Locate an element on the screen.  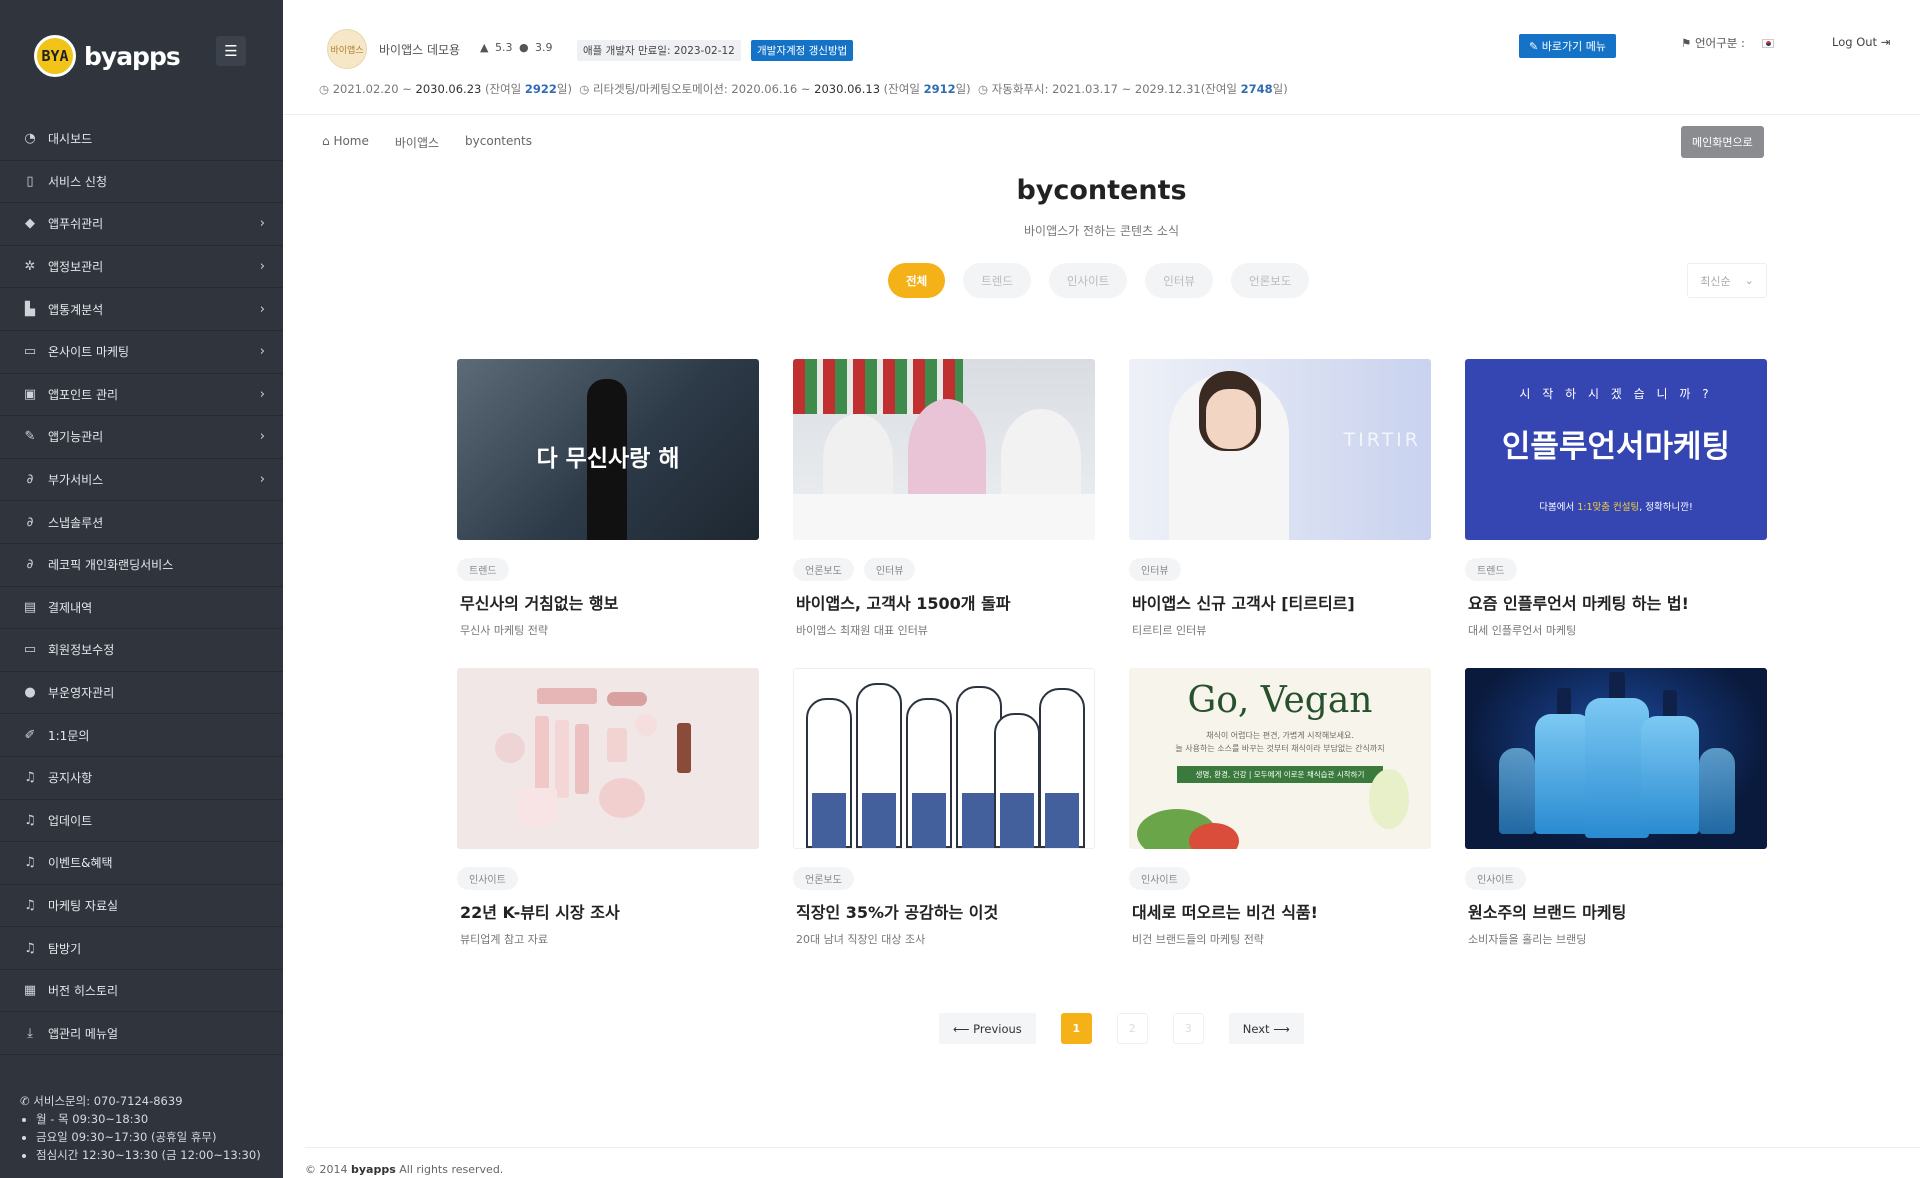
sidebar-item: ♫ 업데이트 is located at coordinates (141, 821).